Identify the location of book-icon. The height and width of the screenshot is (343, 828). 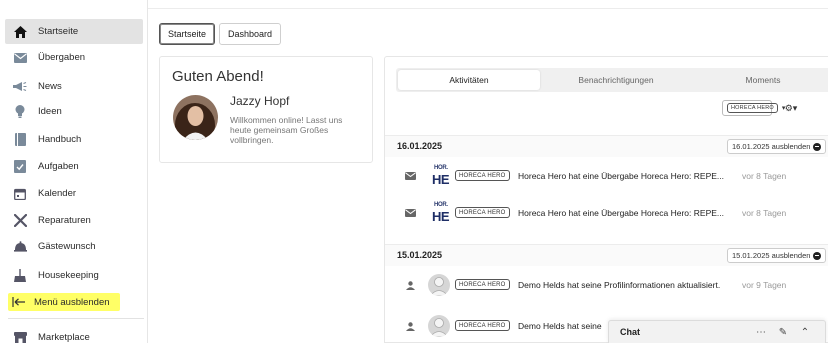
(20, 140).